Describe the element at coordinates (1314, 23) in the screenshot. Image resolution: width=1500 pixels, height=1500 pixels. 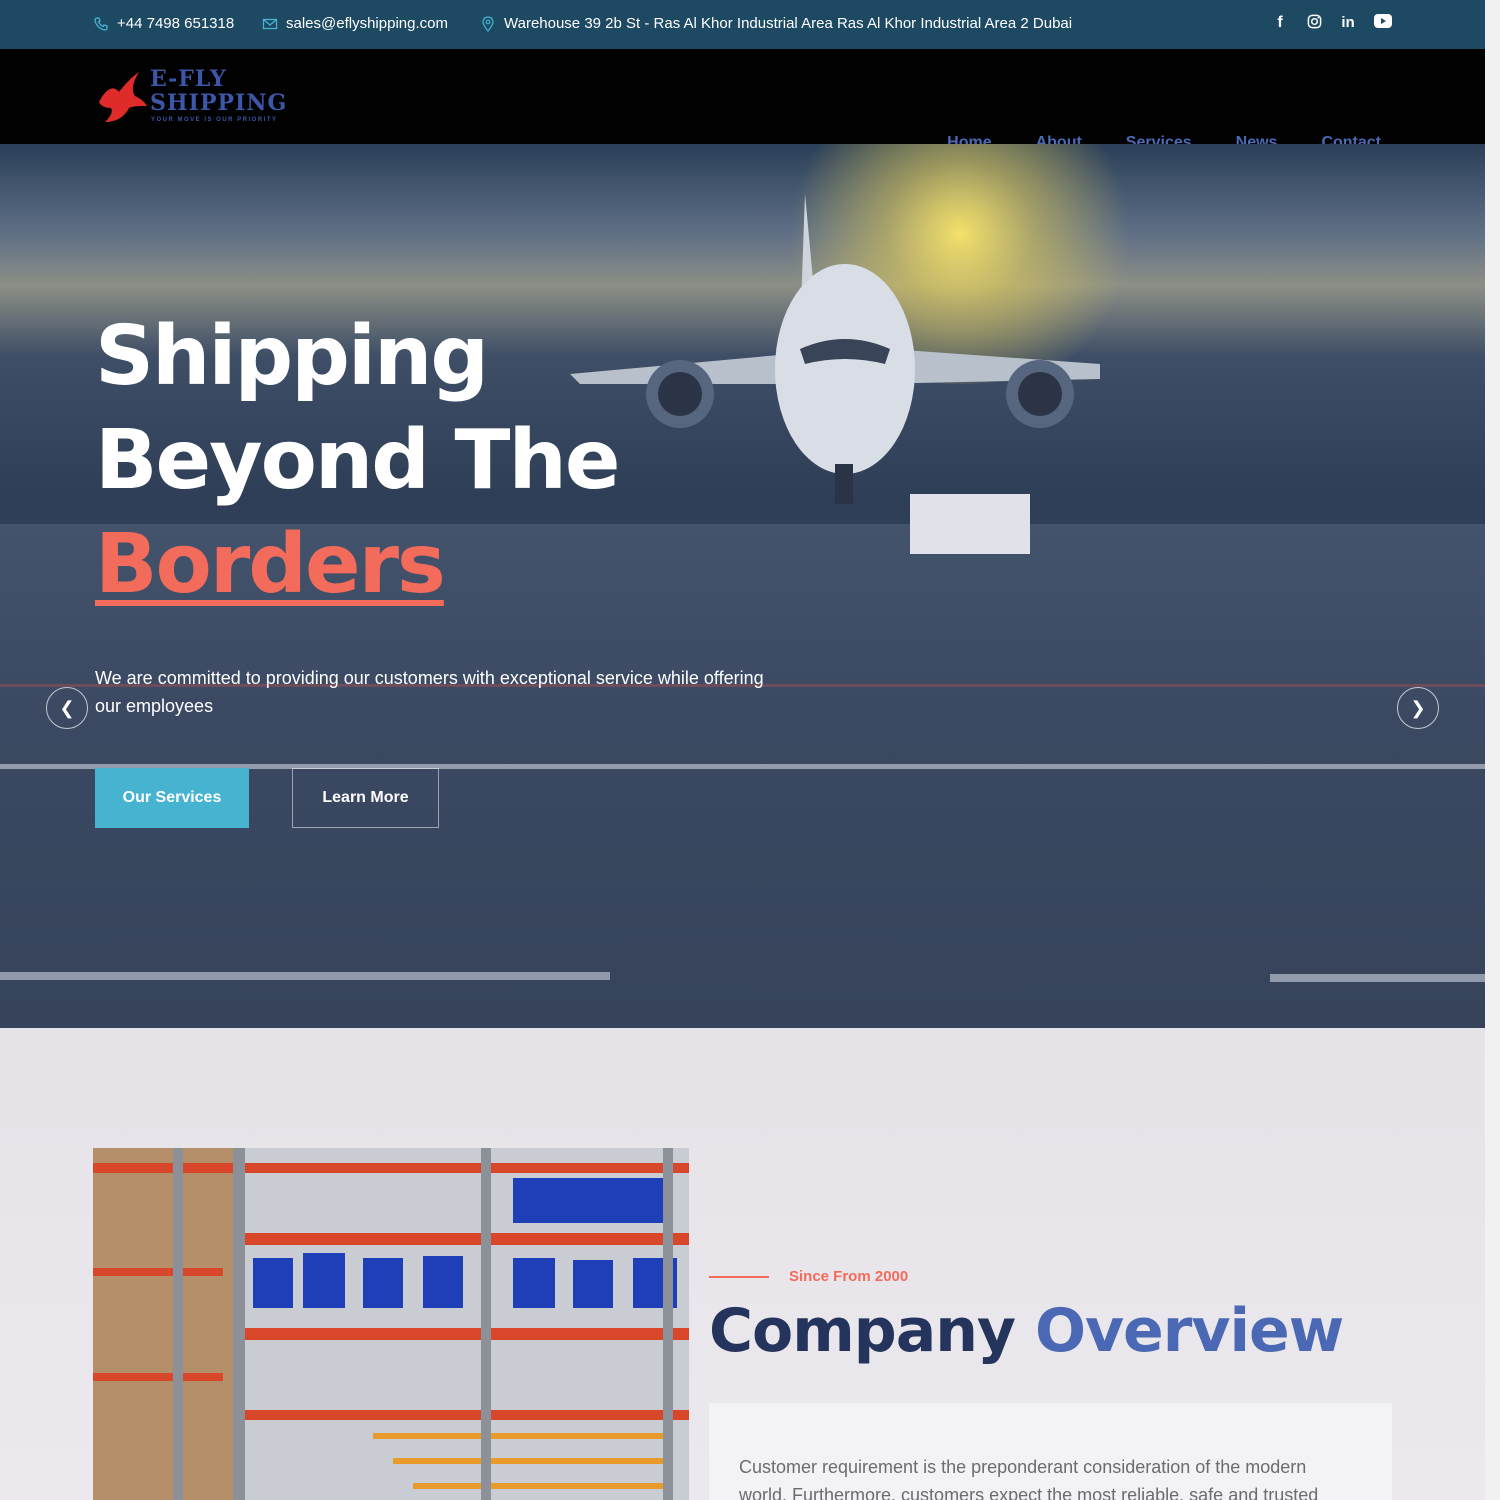
I see `instagram-icon` at that location.